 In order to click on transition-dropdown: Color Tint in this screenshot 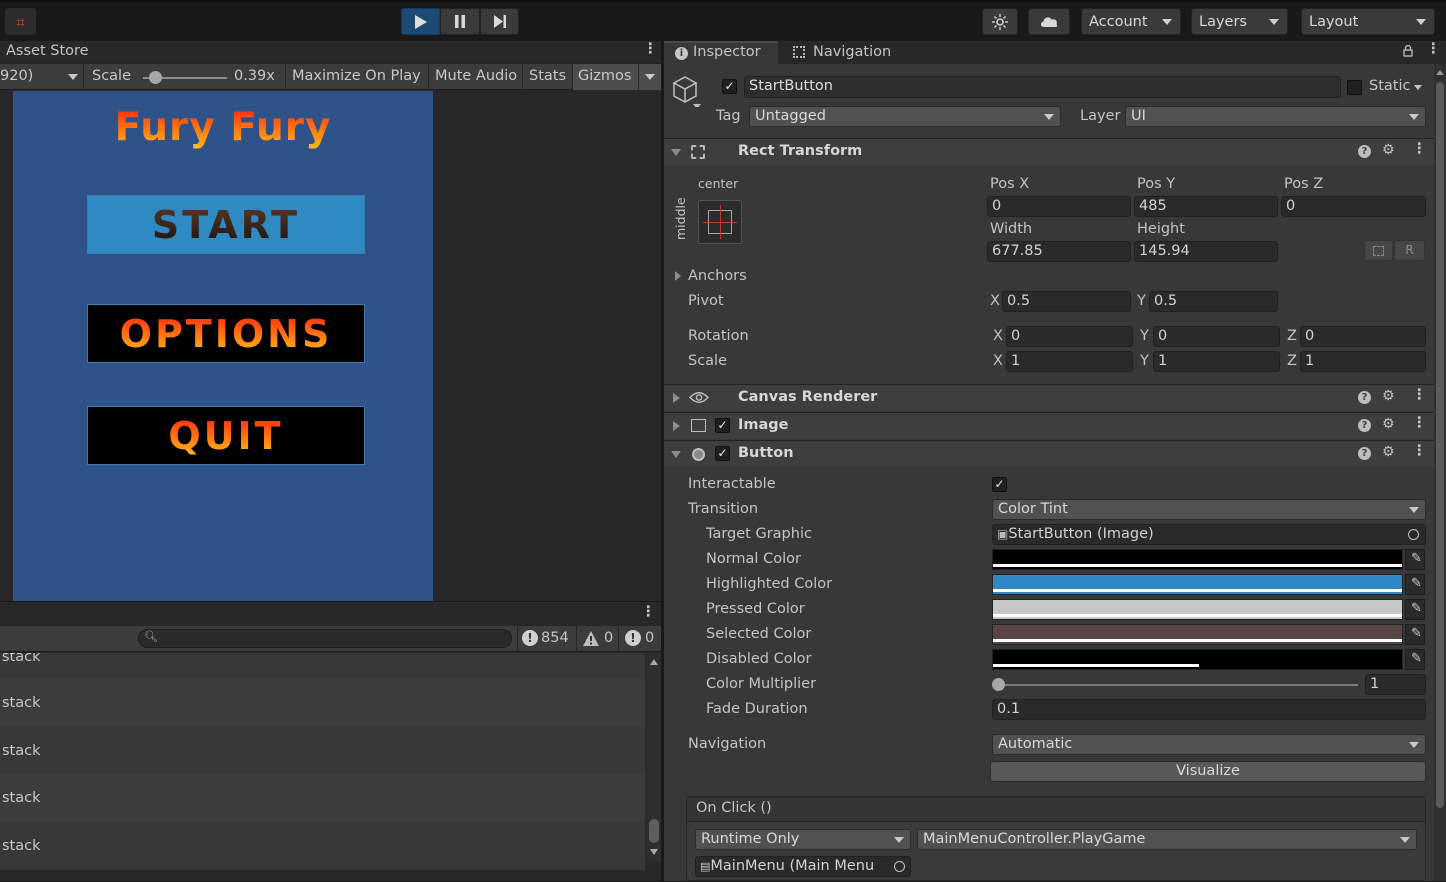, I will do `click(1209, 509)`.